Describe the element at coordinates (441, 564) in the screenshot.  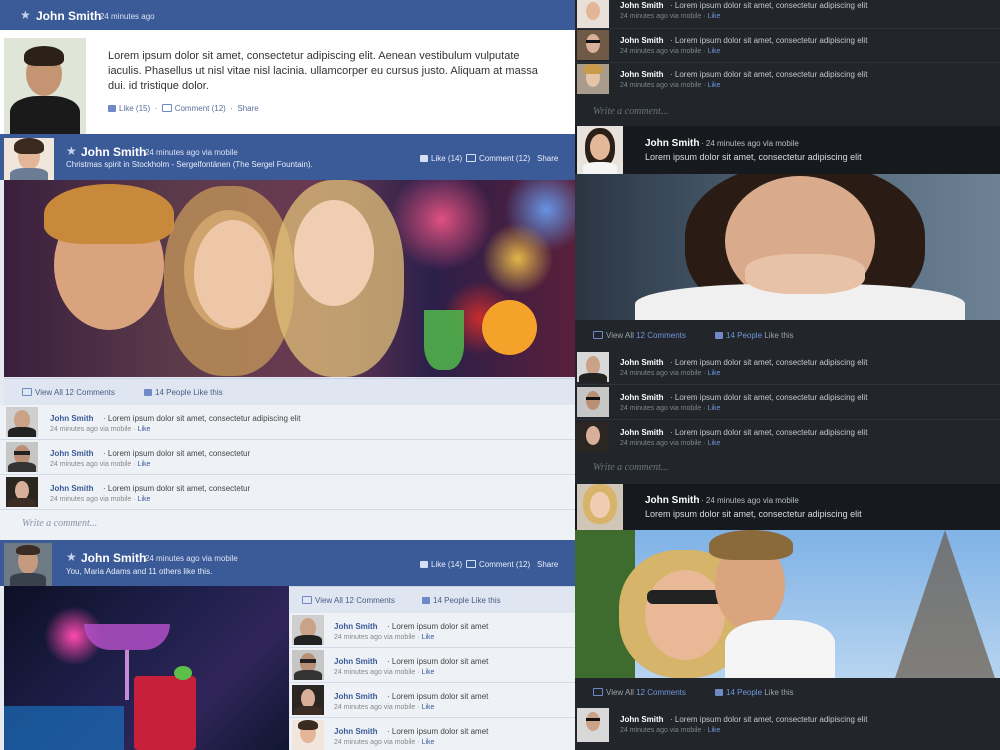
I see `post3-like: Like (14)` at that location.